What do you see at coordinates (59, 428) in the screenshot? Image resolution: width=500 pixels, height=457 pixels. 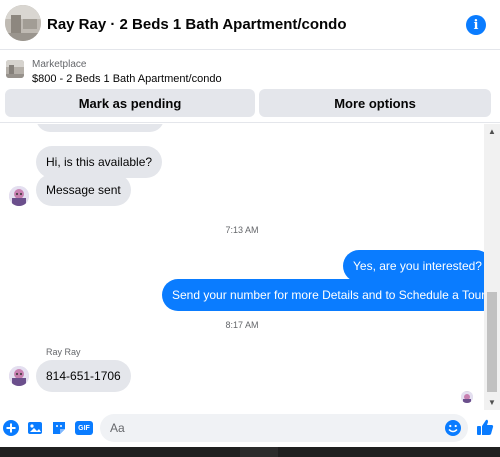 I see `sticker-icon` at bounding box center [59, 428].